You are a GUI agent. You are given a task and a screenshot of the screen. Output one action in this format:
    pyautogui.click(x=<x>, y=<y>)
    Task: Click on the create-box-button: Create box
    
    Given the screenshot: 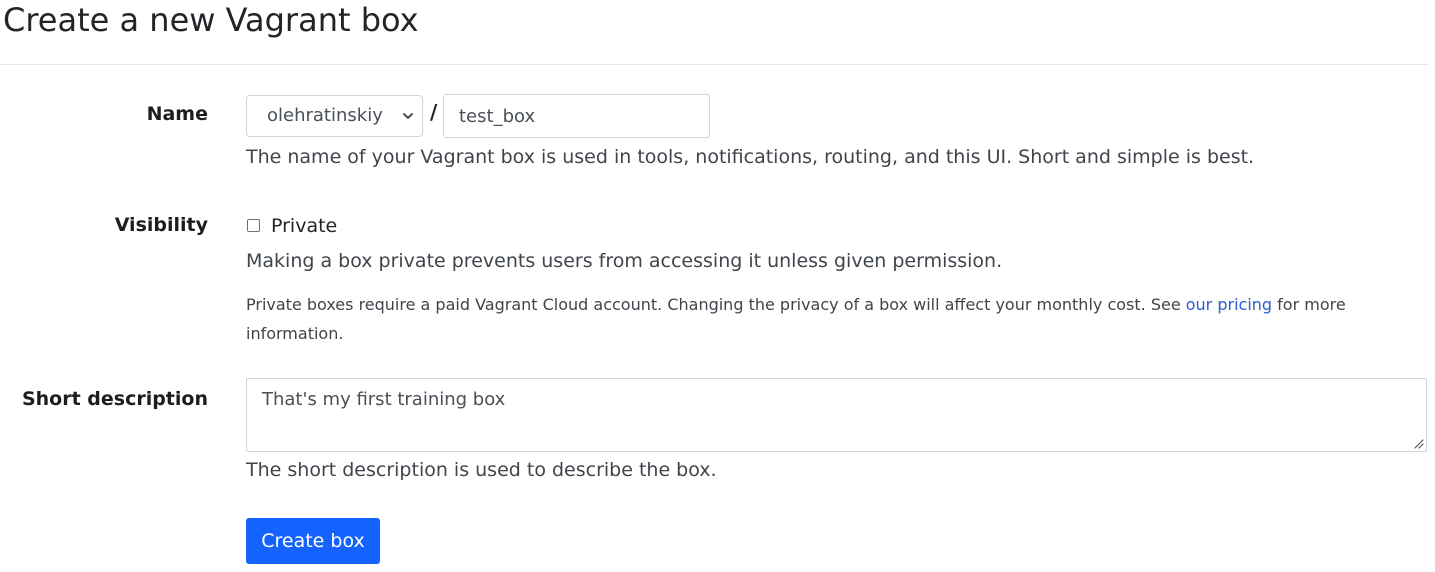 What is the action you would take?
    pyautogui.click(x=313, y=541)
    